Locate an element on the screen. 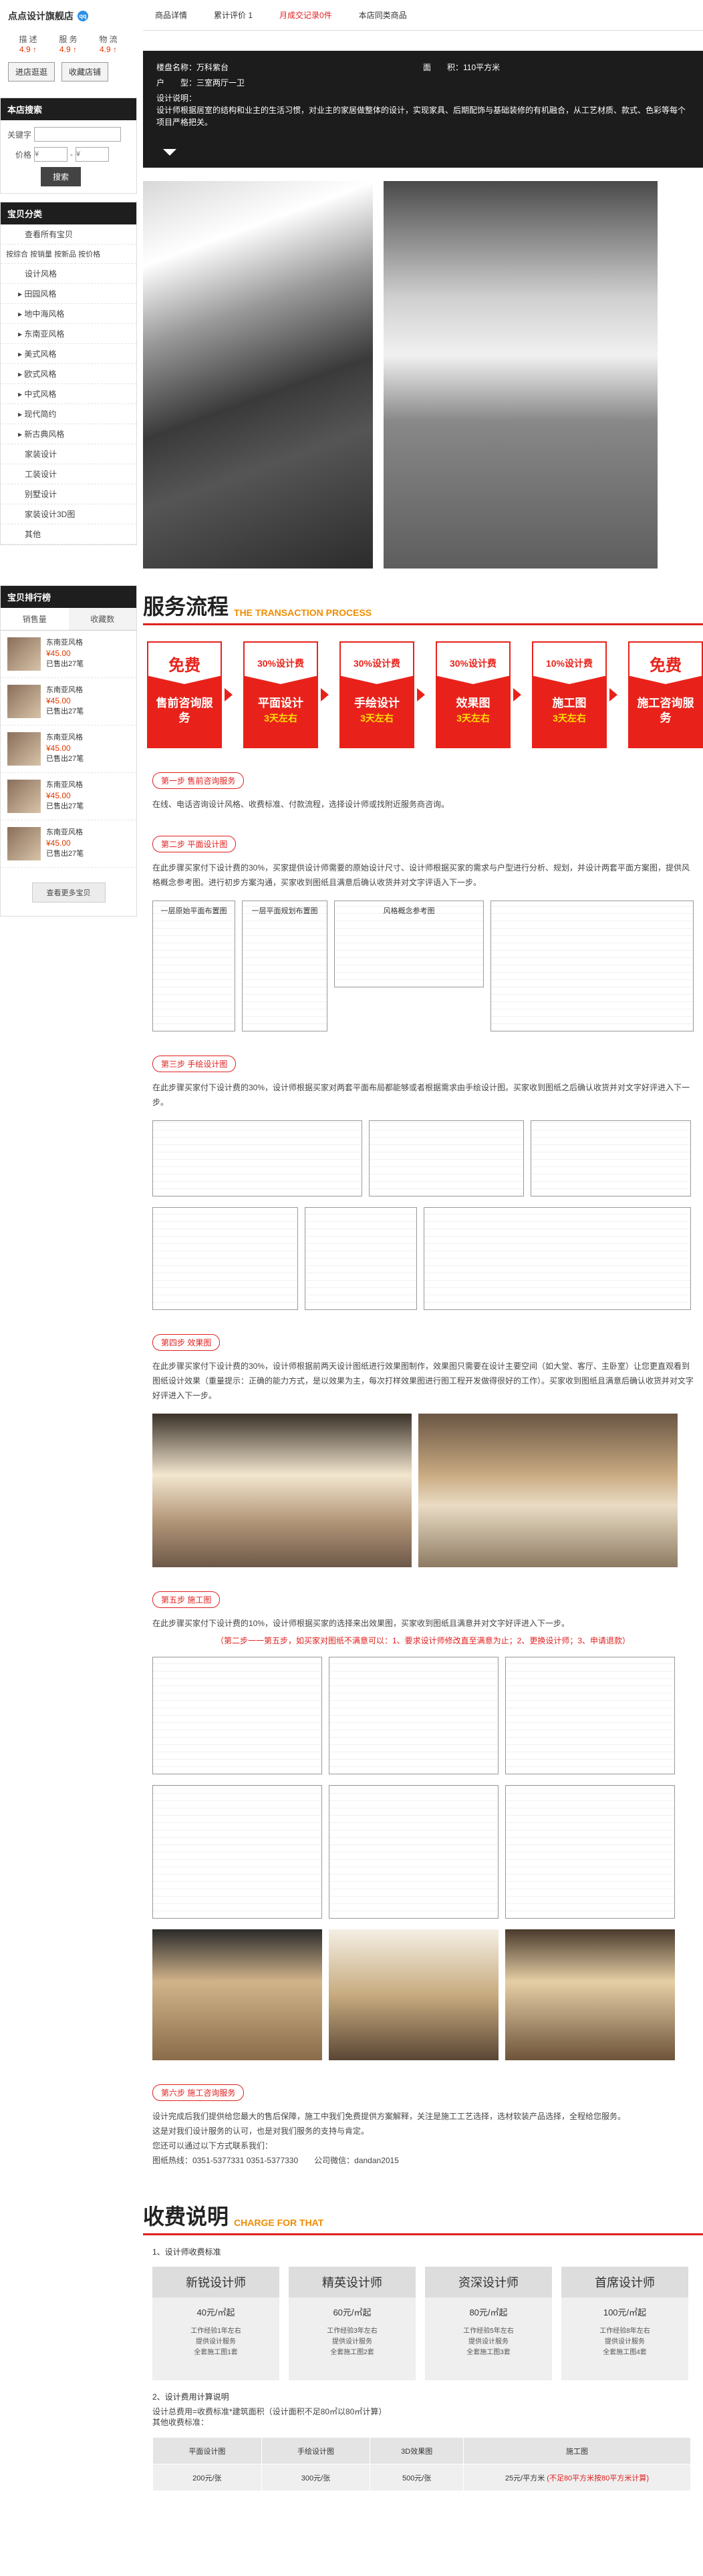 The image size is (703, 2576). rank-title: 宝贝排行榜 is located at coordinates (68, 597).